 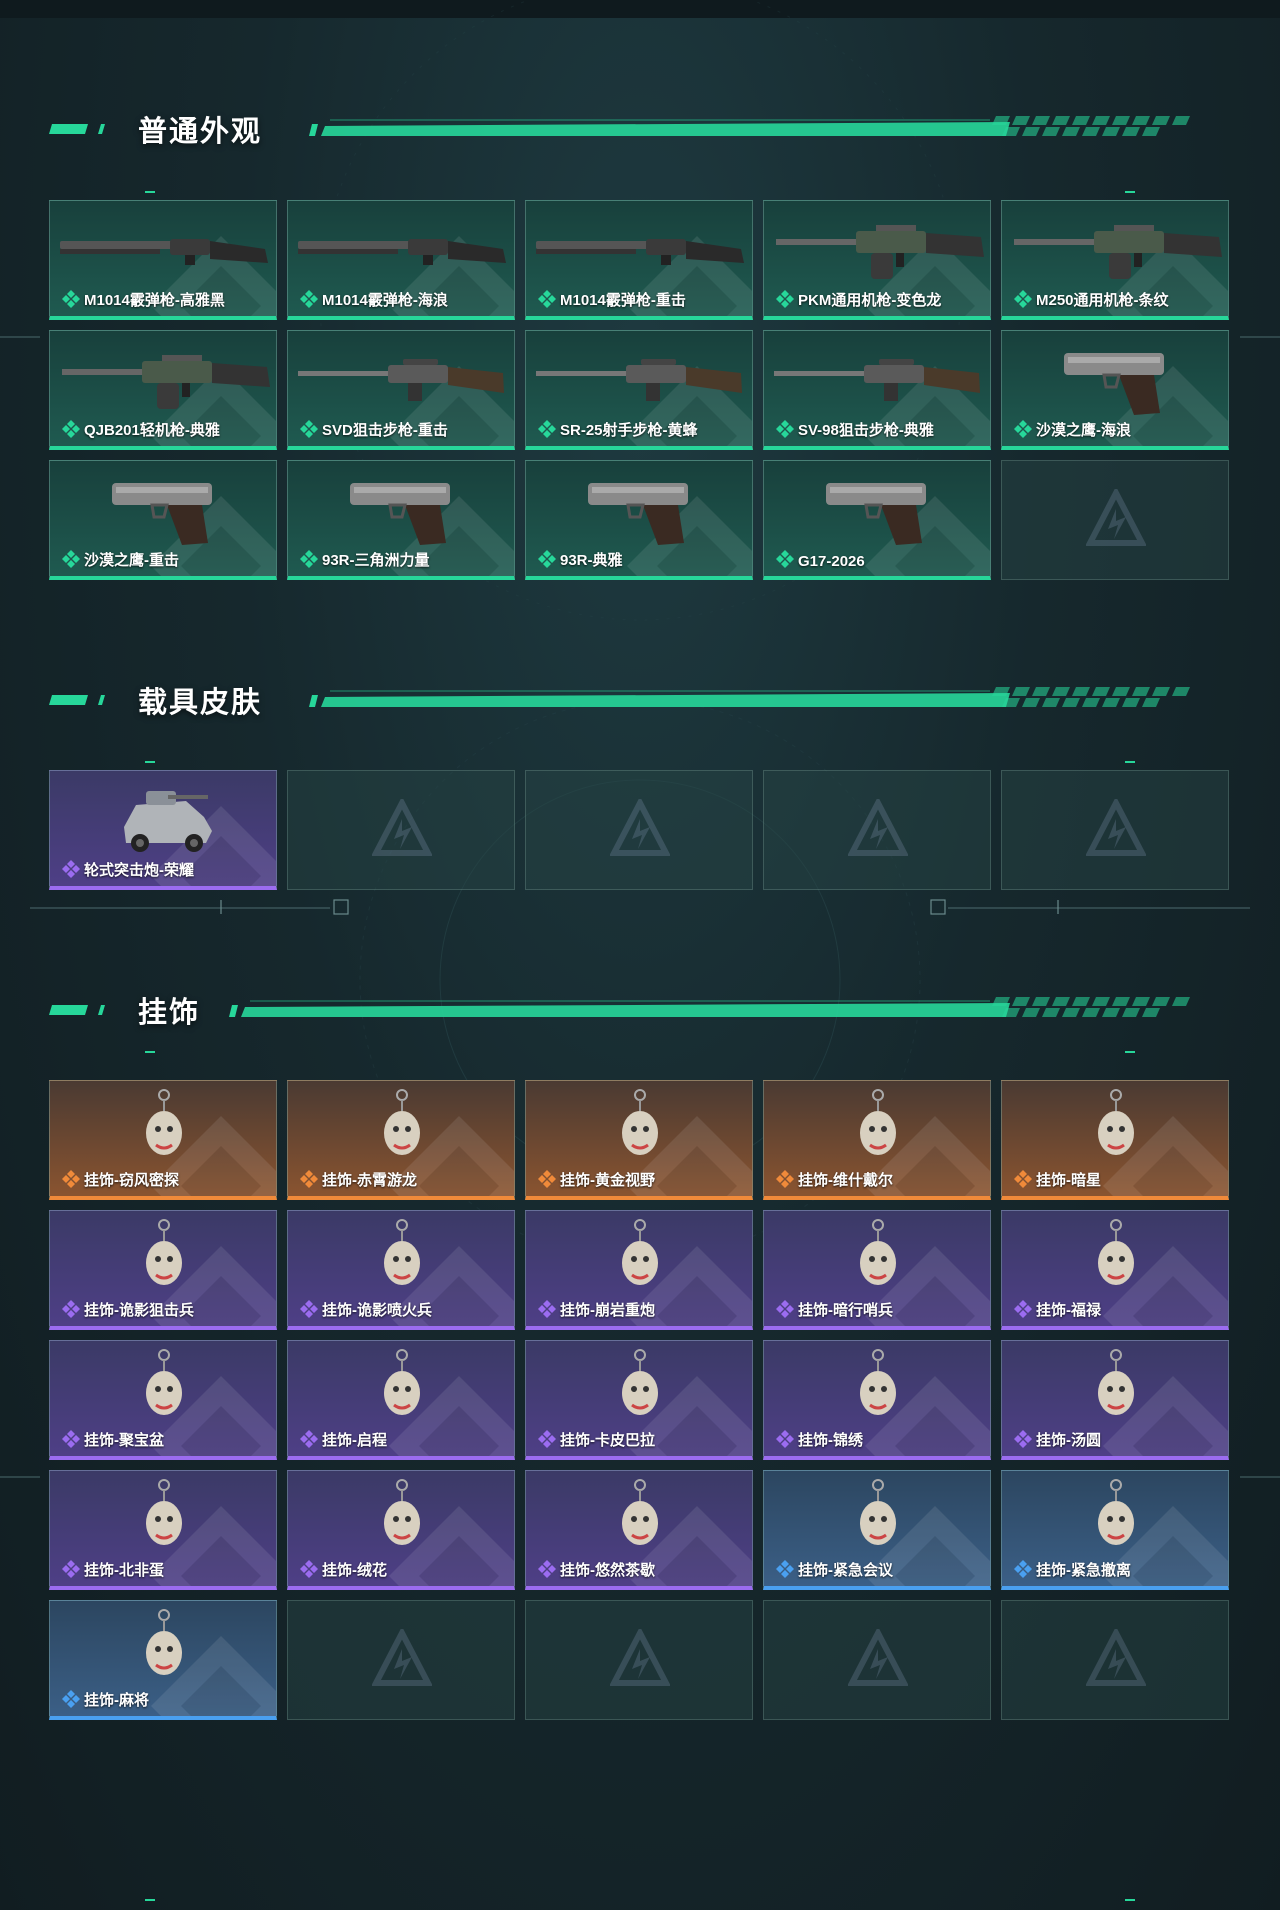 I want to click on item-card: 挂饰-悠然茶歇, so click(x=639, y=1530).